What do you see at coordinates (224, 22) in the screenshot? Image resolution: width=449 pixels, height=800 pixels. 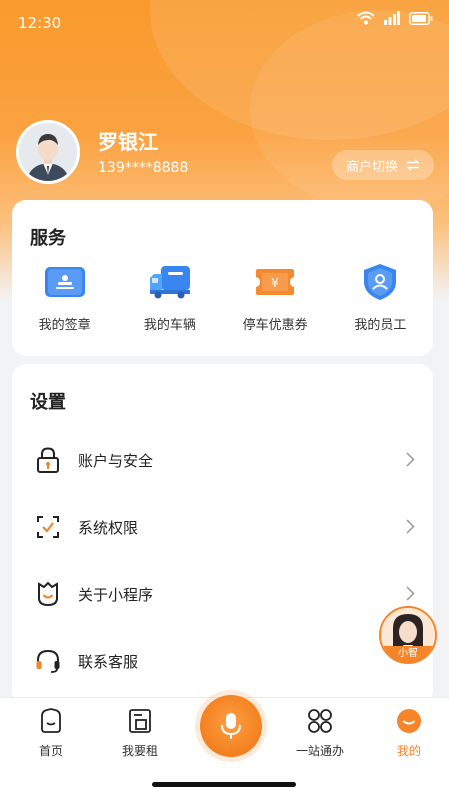 I see `status-bar: 12:30` at bounding box center [224, 22].